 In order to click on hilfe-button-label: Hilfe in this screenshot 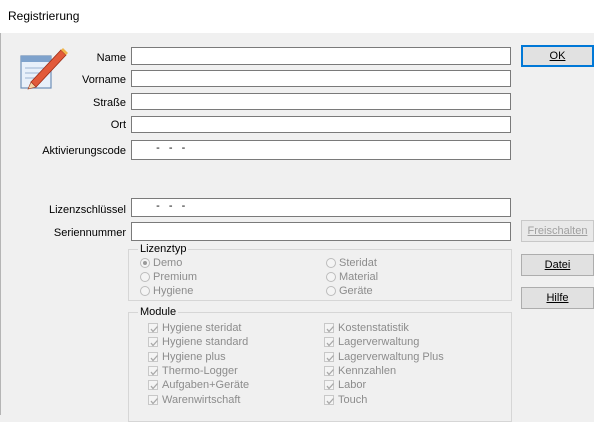, I will do `click(557, 298)`.